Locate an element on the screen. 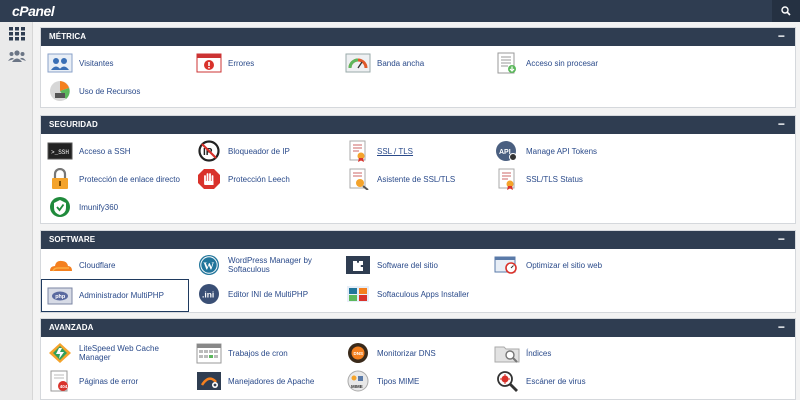  software-del-sitio-link: Software del sitio is located at coordinates (391, 265).